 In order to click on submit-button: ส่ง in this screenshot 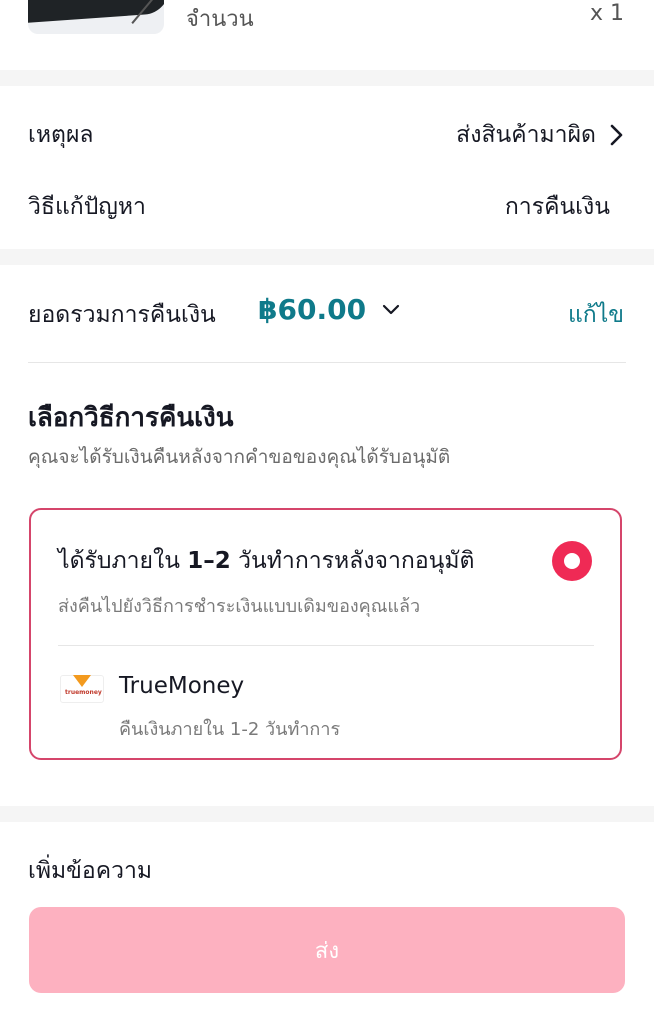, I will do `click(327, 950)`.